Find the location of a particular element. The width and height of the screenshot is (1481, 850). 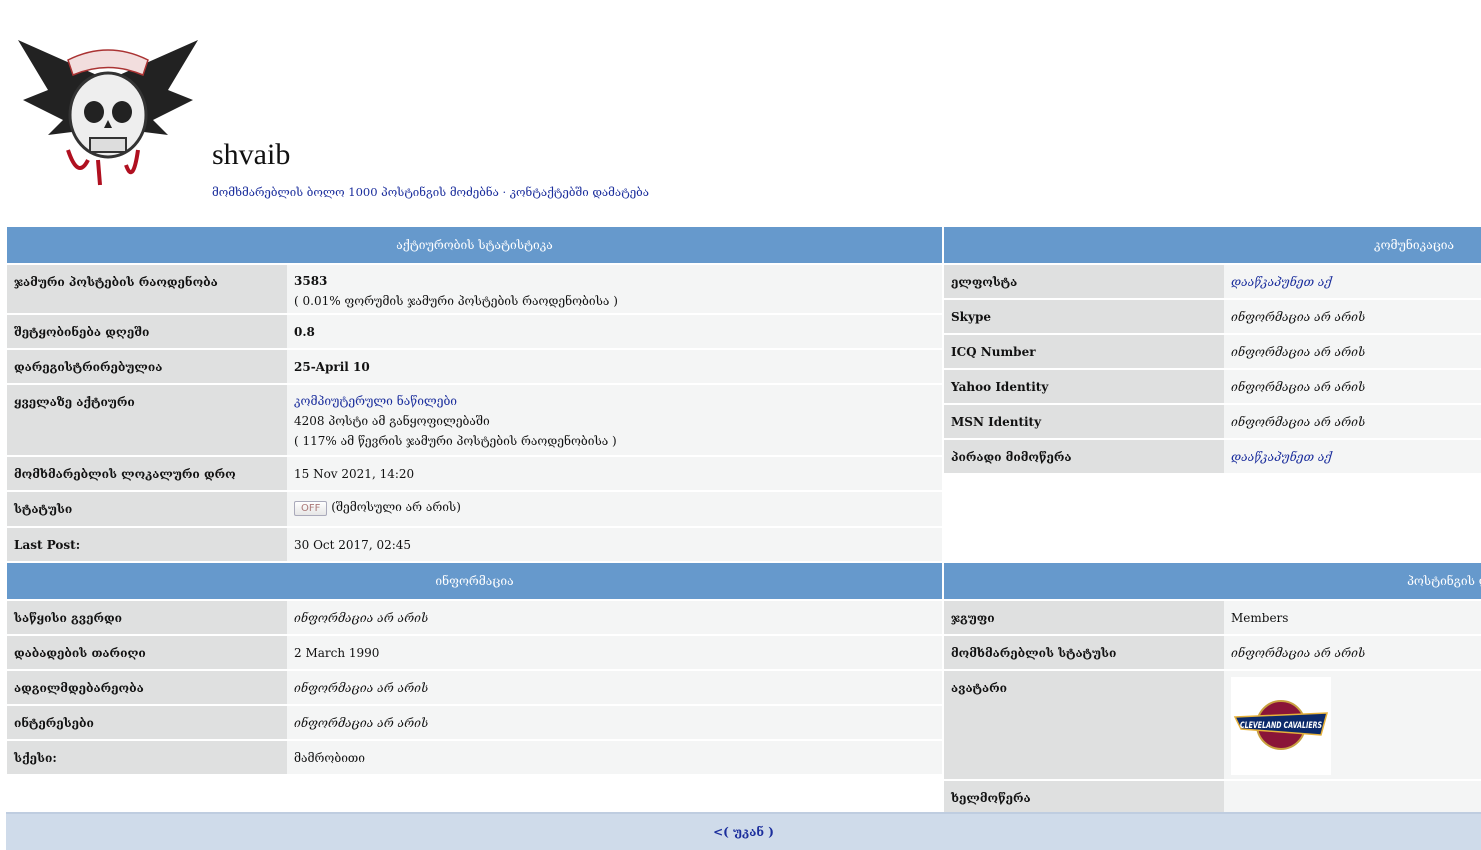

row-label: მომხმარებლის ლოკალური დრო is located at coordinates (147, 474).